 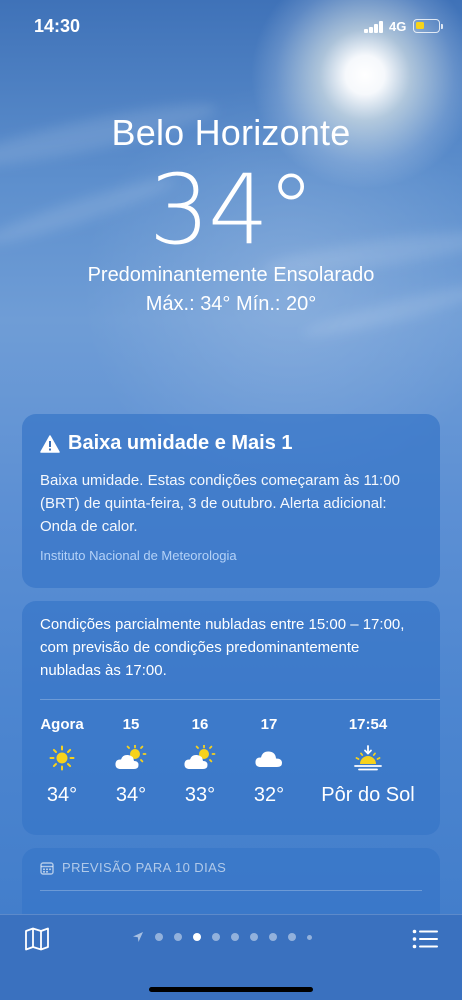 What do you see at coordinates (47, 868) in the screenshot?
I see `calendar-icon` at bounding box center [47, 868].